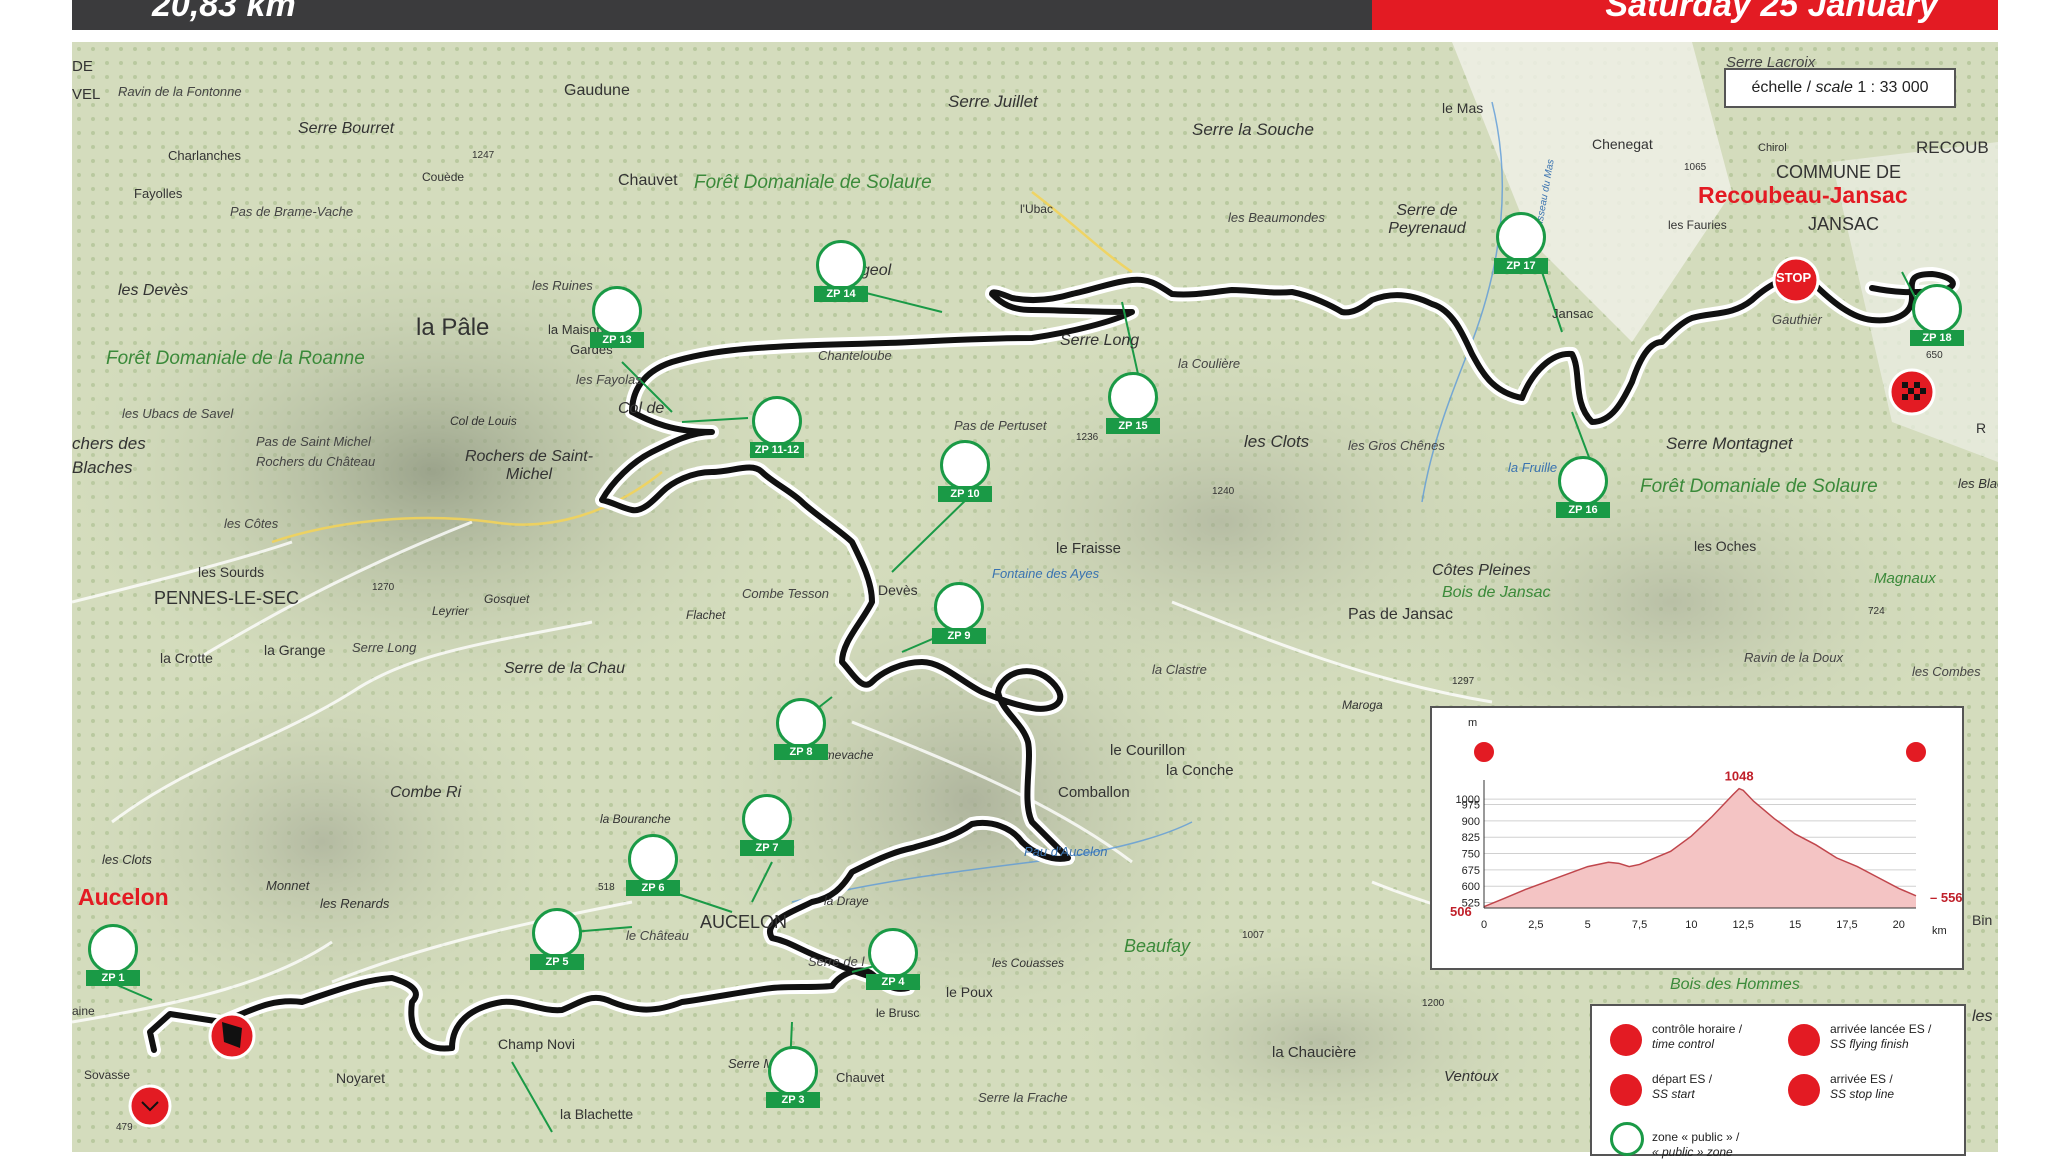  What do you see at coordinates (1700, 848) in the screenshot?
I see `profile-area` at bounding box center [1700, 848].